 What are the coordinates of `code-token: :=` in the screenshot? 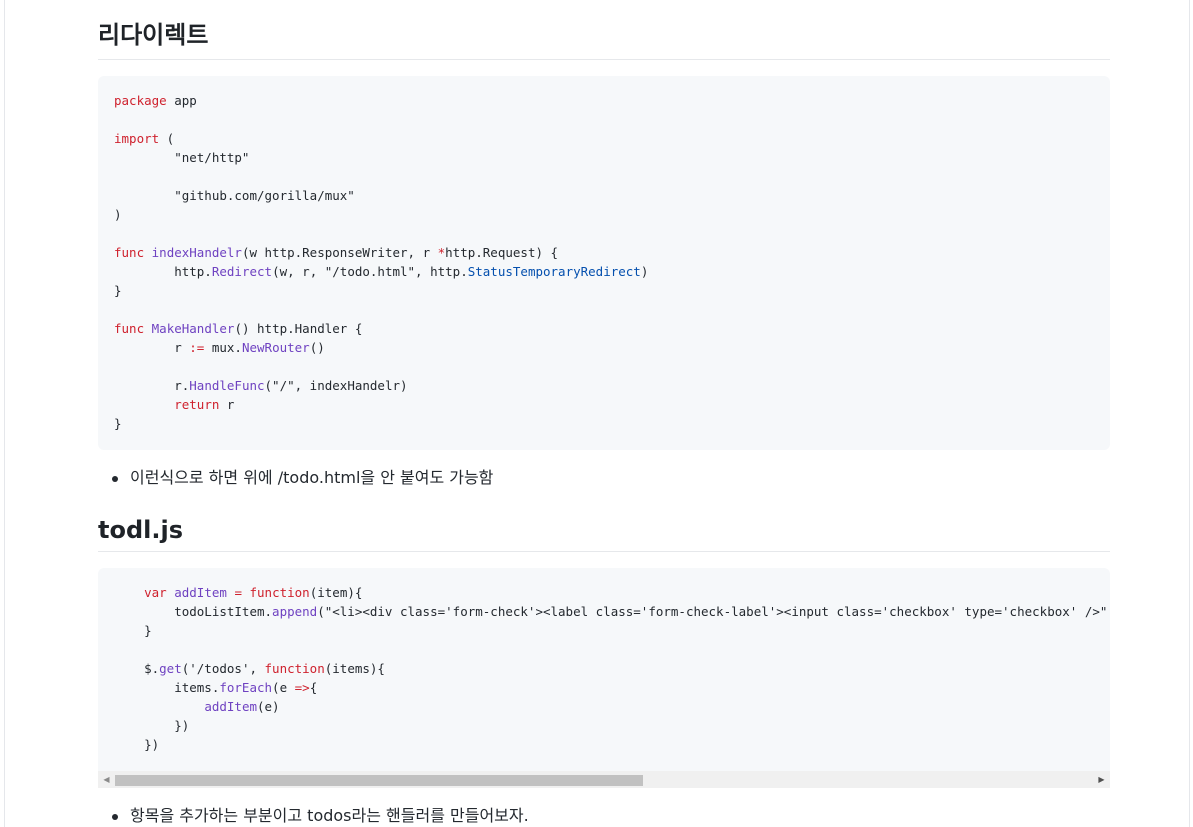 It's located at (197, 347).